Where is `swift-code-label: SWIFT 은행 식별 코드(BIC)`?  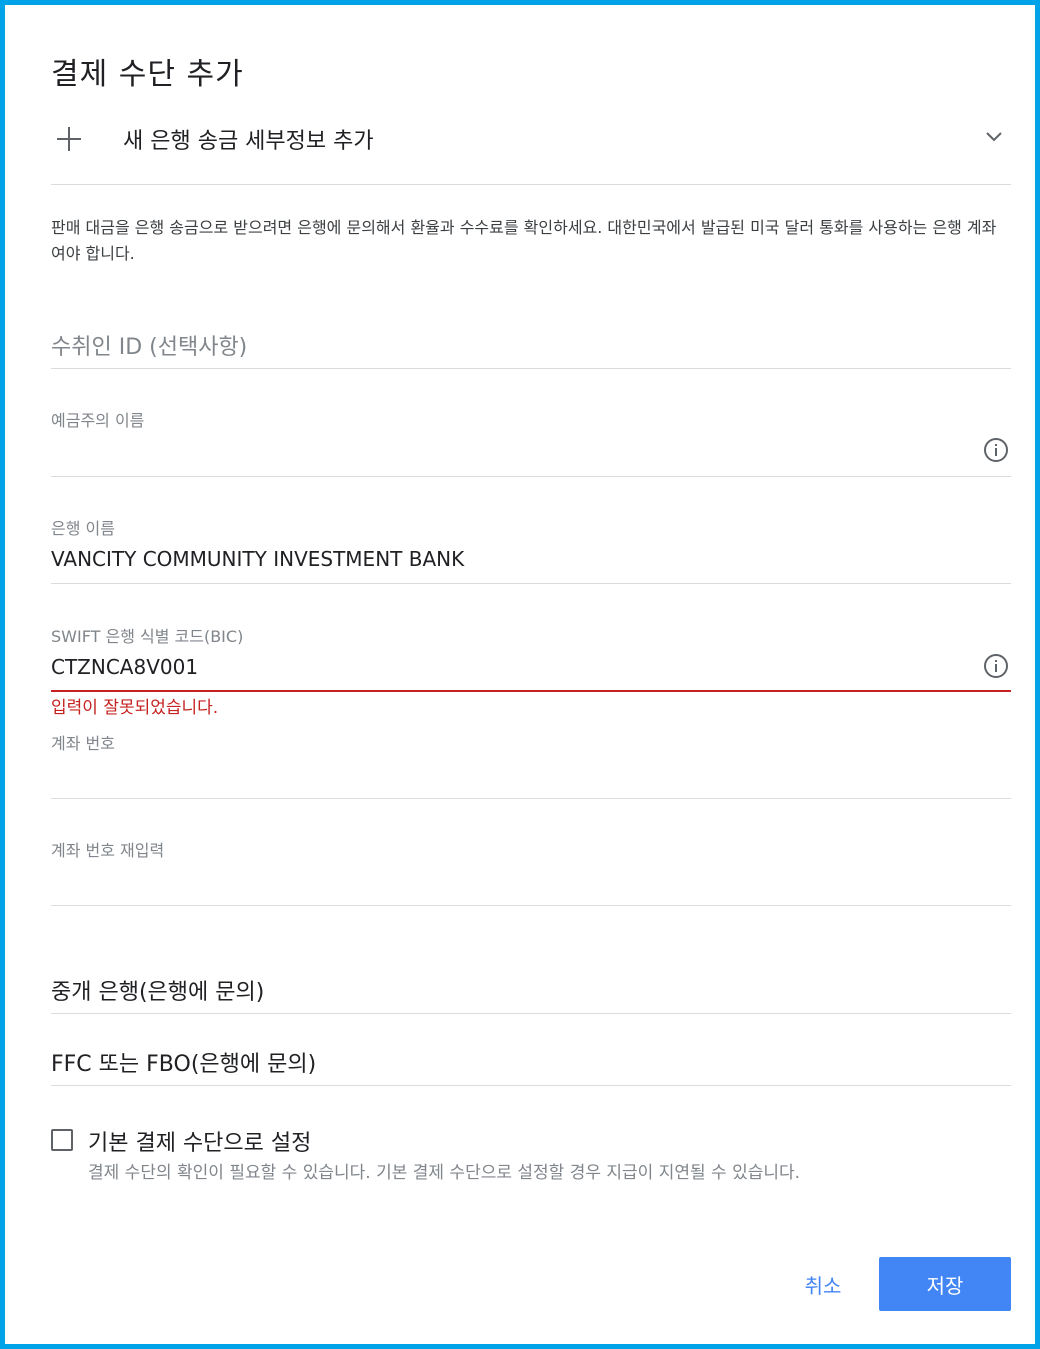 swift-code-label: SWIFT 은행 식별 코드(BIC) is located at coordinates (147, 636).